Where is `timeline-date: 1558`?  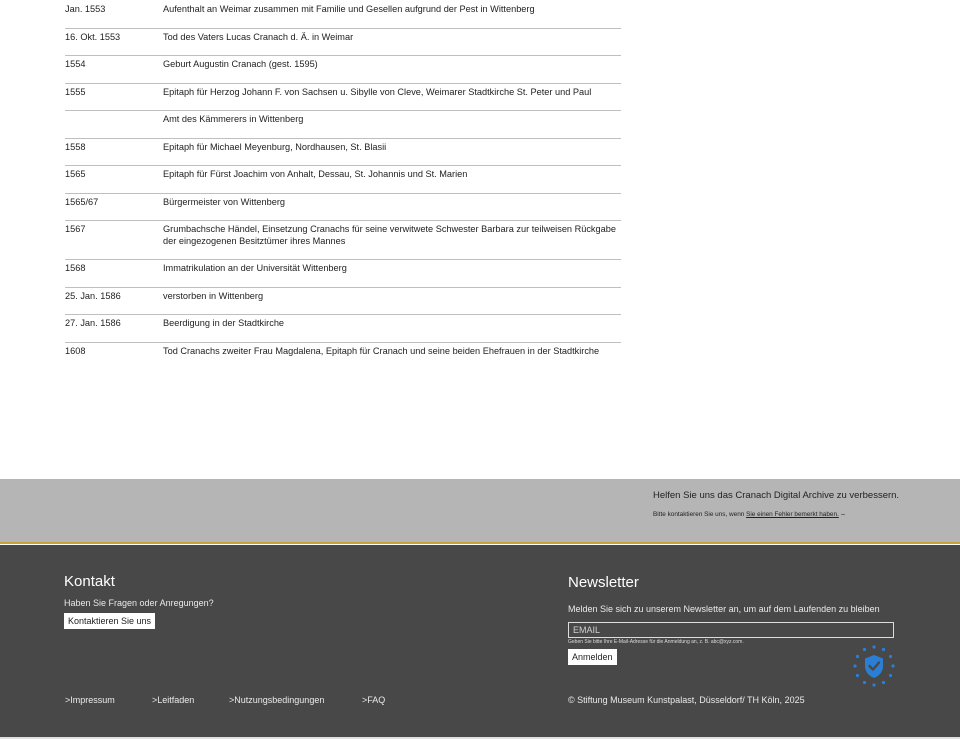 timeline-date: 1558 is located at coordinates (75, 146).